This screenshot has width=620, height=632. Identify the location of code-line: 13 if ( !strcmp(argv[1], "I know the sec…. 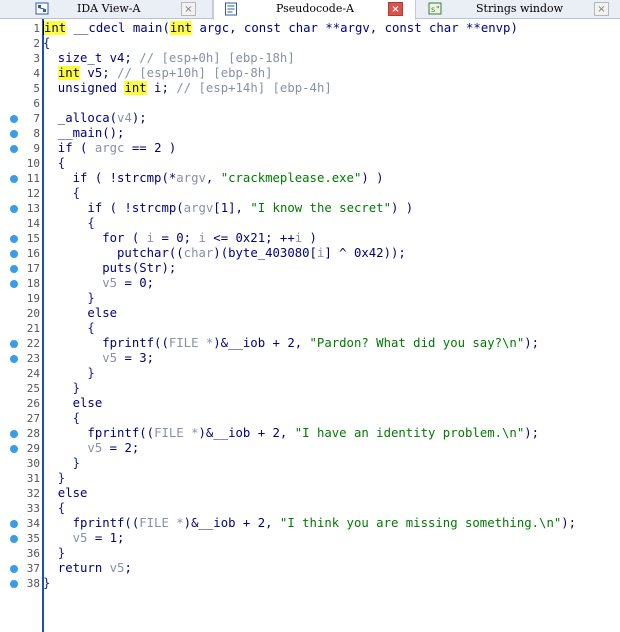
(310, 208).